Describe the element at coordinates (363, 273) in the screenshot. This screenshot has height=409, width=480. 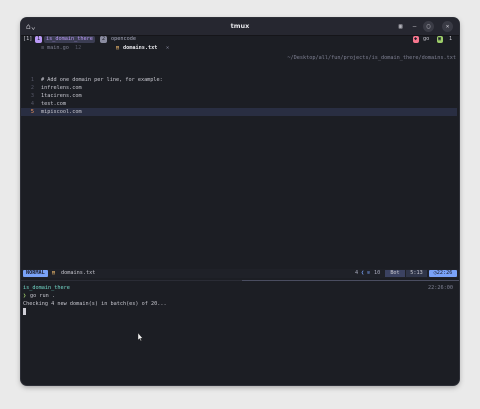
I see `chevron-left-icon: ❮` at that location.